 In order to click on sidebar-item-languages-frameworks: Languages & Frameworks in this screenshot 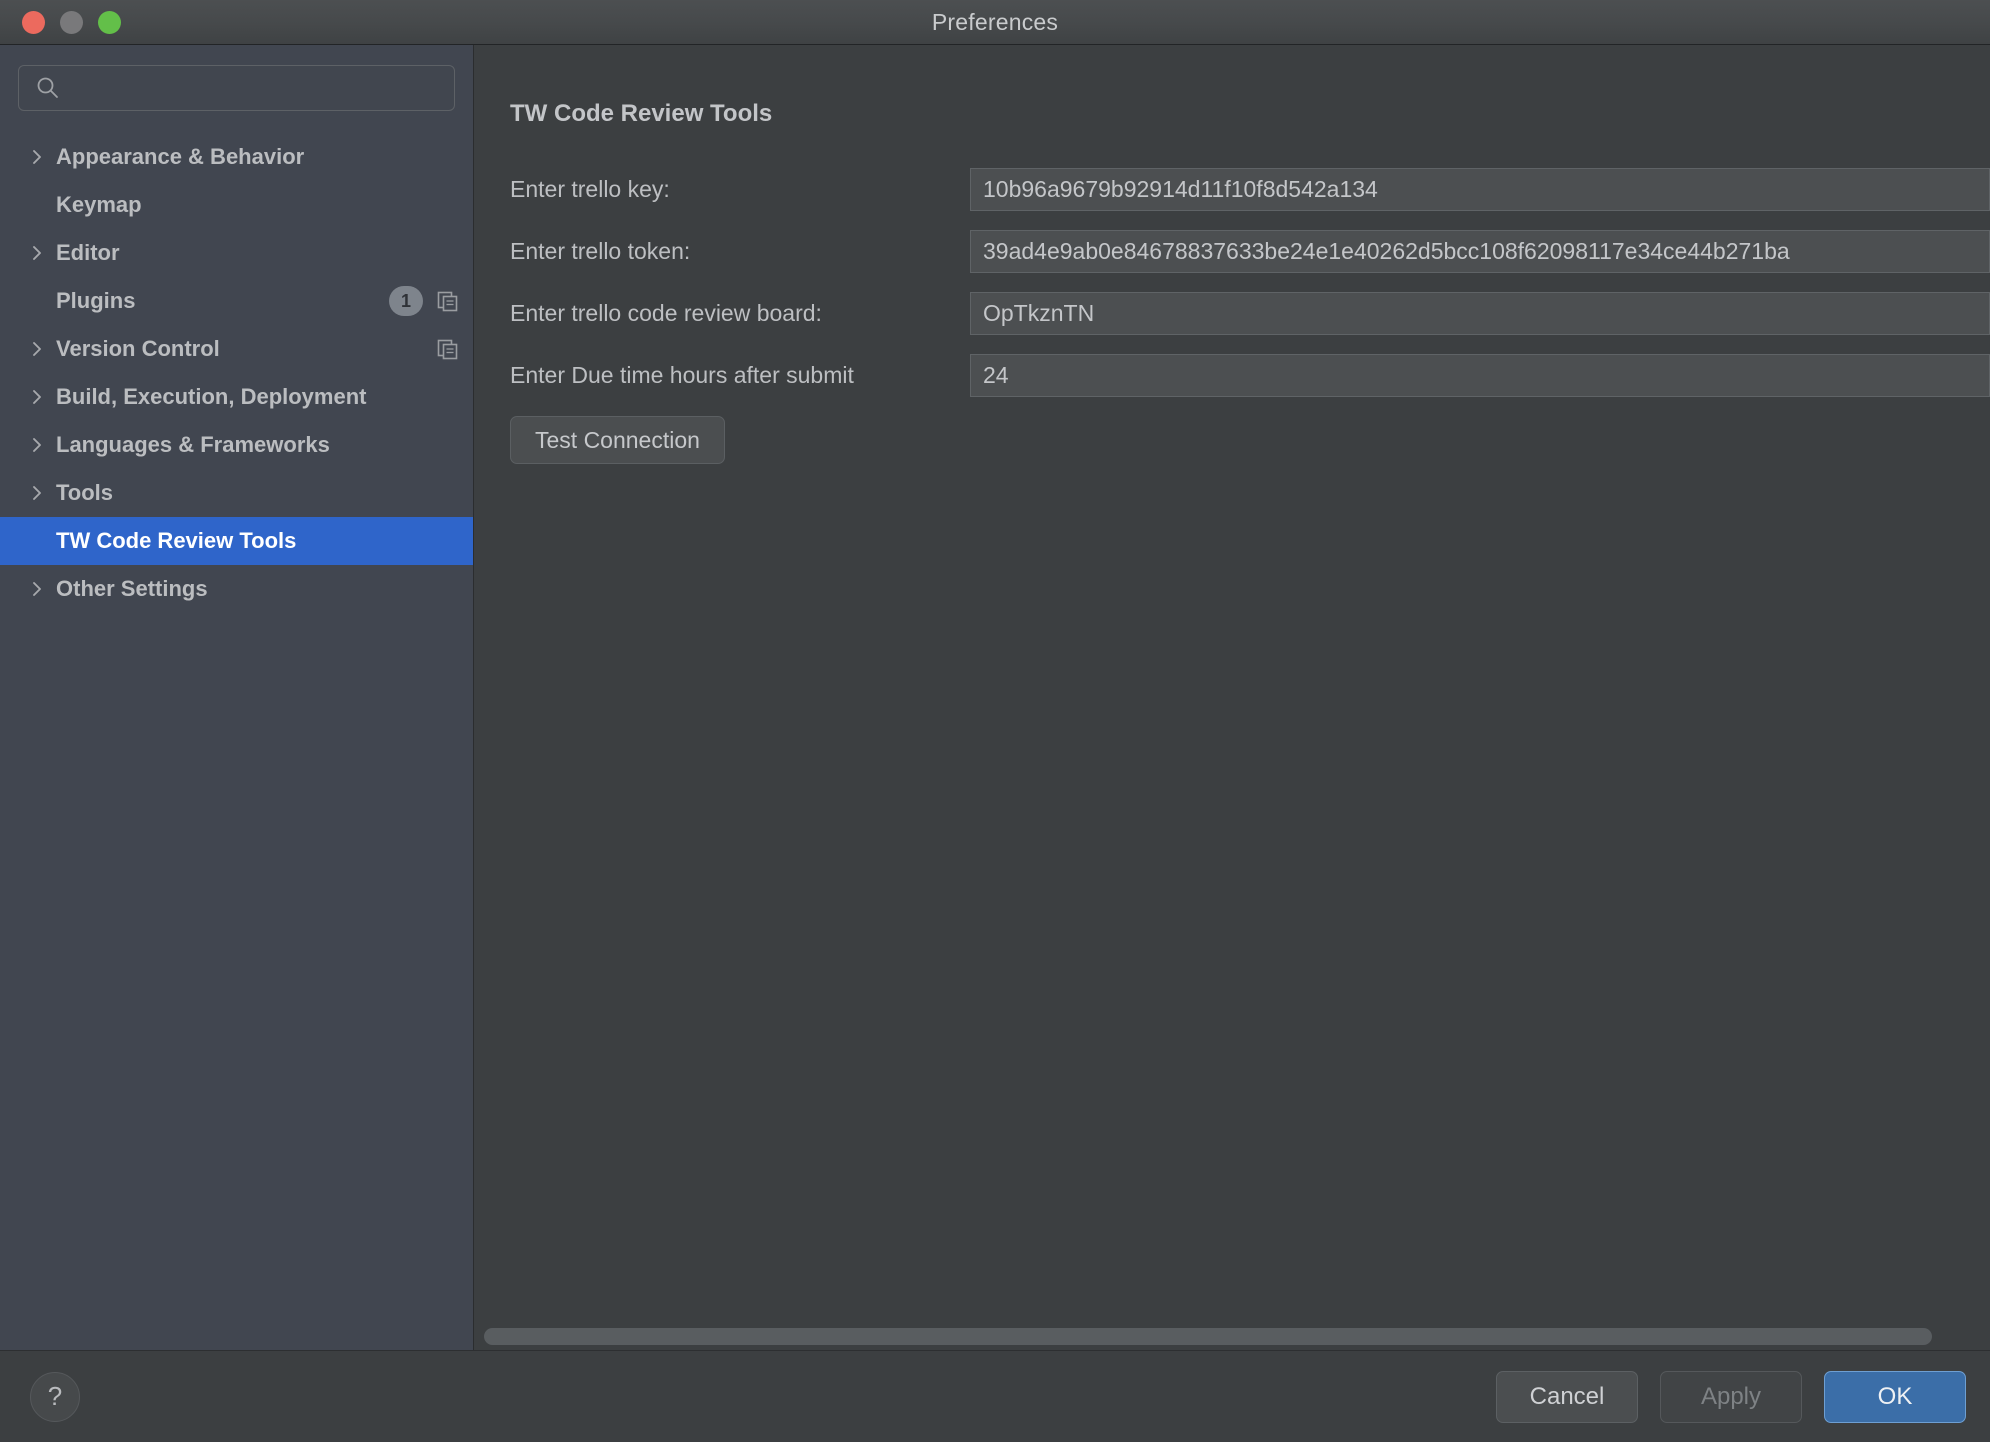, I will do `click(236, 445)`.